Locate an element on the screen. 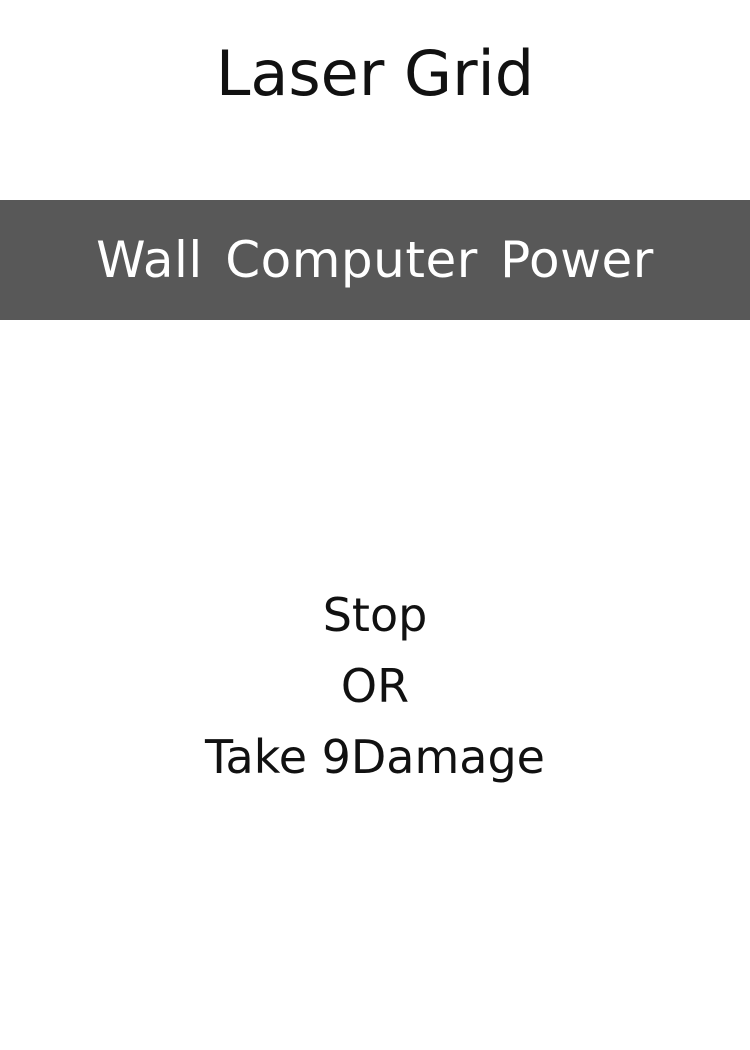 The height and width of the screenshot is (1050, 750). card-type-label: Wall Computer Power is located at coordinates (375, 260).